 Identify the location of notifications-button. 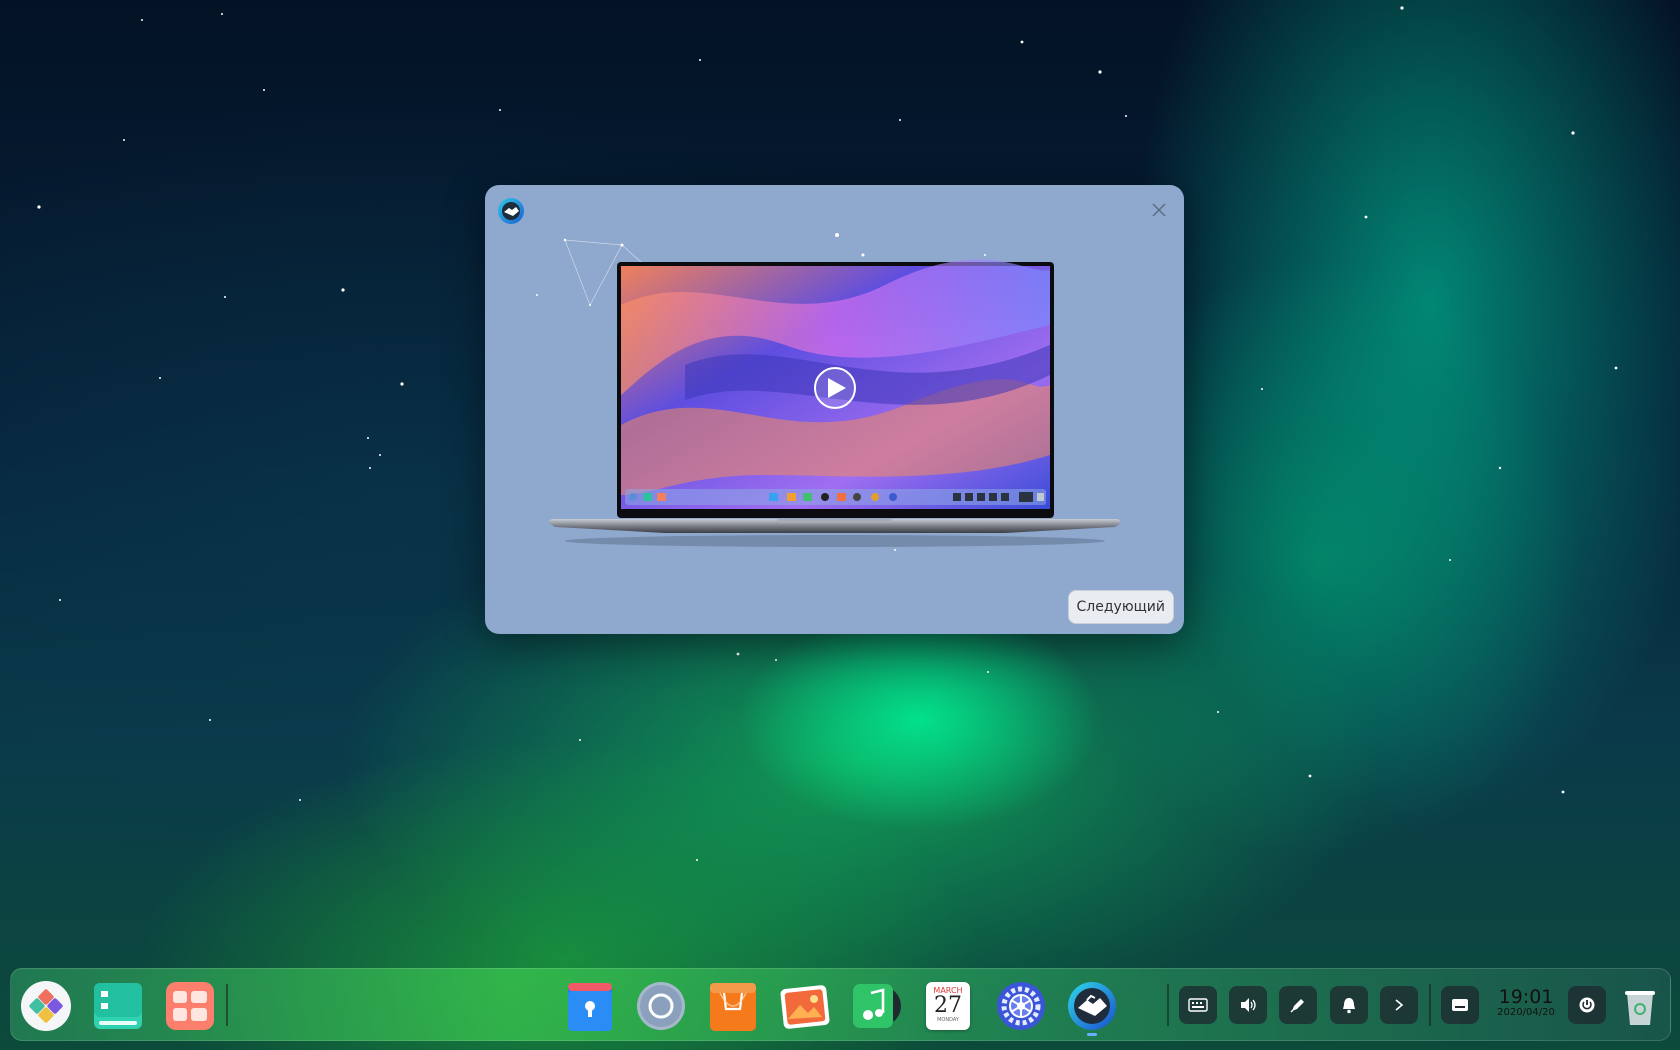
(1349, 1005).